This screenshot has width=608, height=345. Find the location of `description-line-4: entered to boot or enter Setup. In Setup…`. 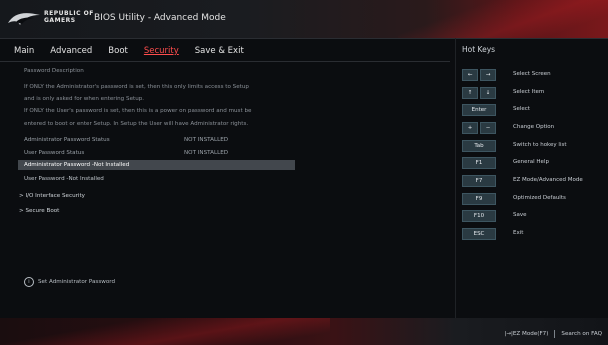

description-line-4: entered to boot or enter Setup. In Setup… is located at coordinates (136, 124).